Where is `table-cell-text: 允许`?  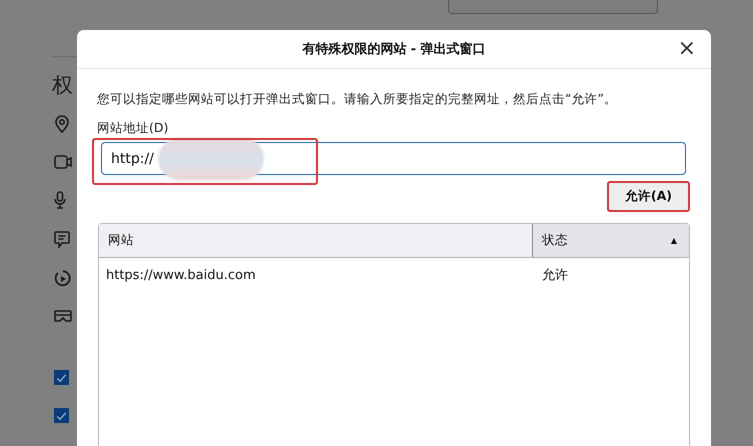 table-cell-text: 允许 is located at coordinates (554, 275).